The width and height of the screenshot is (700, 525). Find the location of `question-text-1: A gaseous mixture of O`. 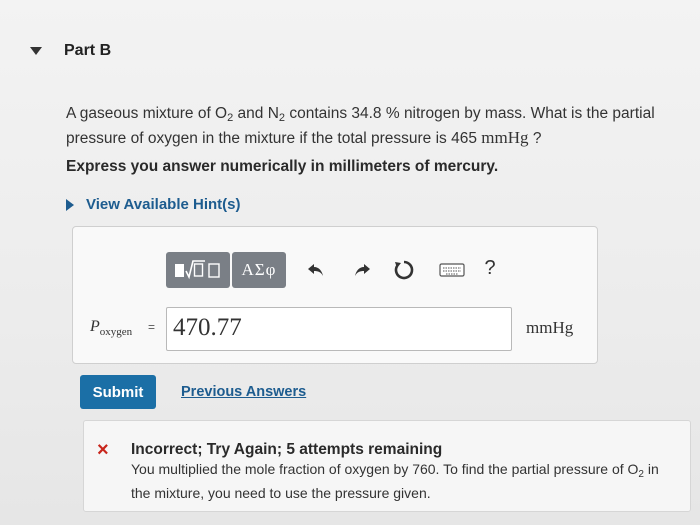

question-text-1: A gaseous mixture of O is located at coordinates (147, 113).